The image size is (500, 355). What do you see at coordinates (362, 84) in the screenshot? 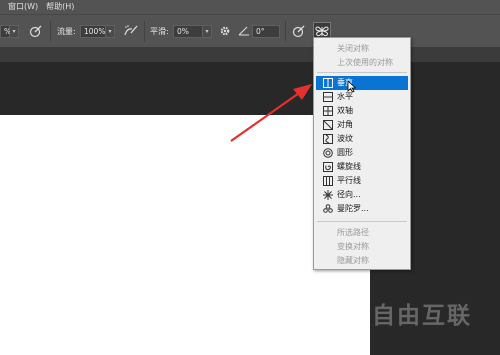
I see `menu-item-vertical: 垂直` at bounding box center [362, 84].